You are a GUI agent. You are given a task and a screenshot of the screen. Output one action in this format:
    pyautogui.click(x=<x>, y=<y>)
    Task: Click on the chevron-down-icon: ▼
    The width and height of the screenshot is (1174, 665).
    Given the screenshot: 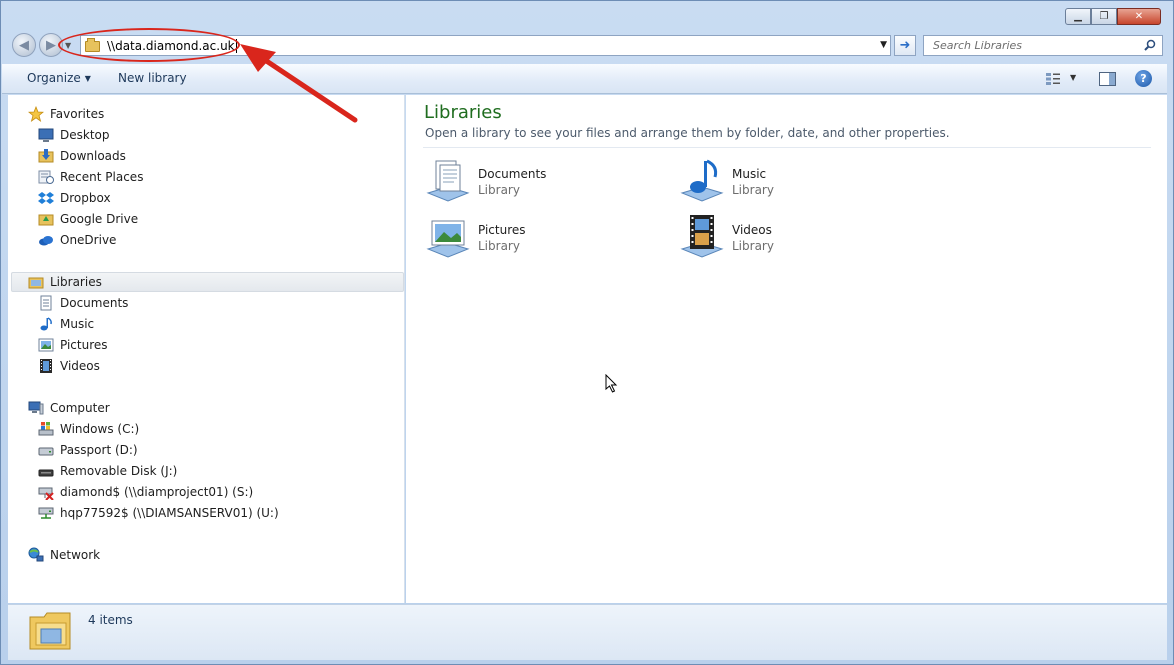 What is the action you would take?
    pyautogui.click(x=87, y=78)
    